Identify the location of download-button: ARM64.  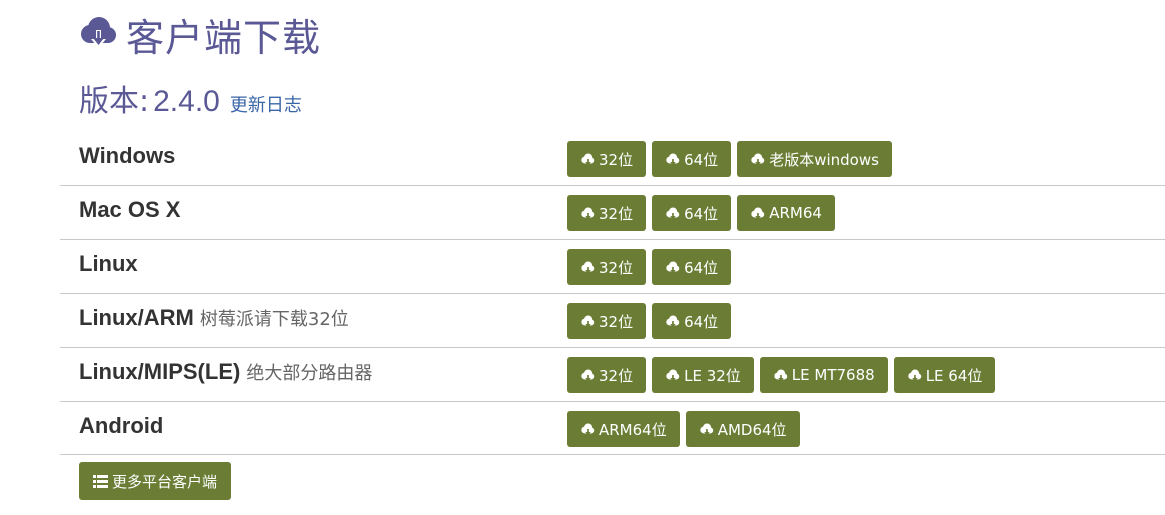
(786, 213).